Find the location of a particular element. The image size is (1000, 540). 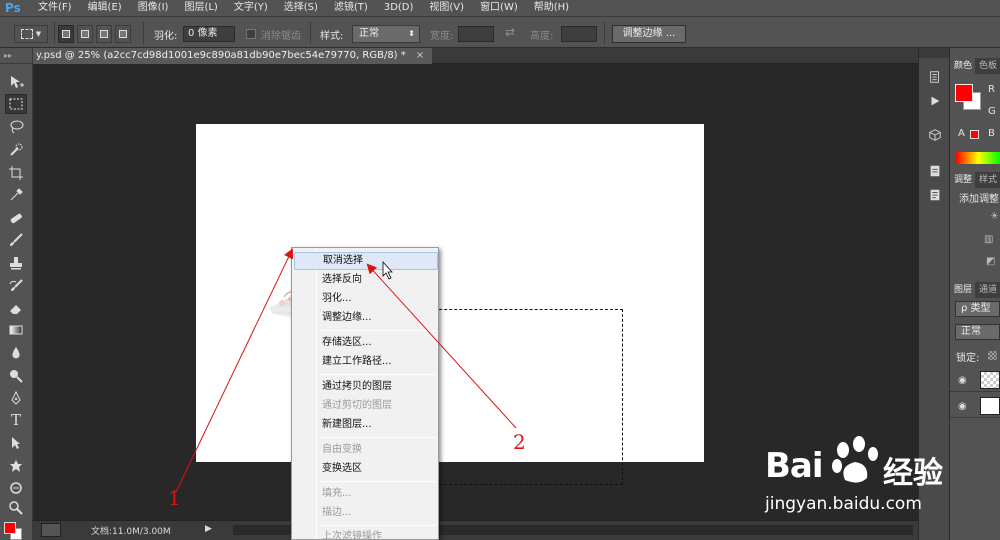

watermark-url: jingyan.baidu.com is located at coordinates (843, 504).